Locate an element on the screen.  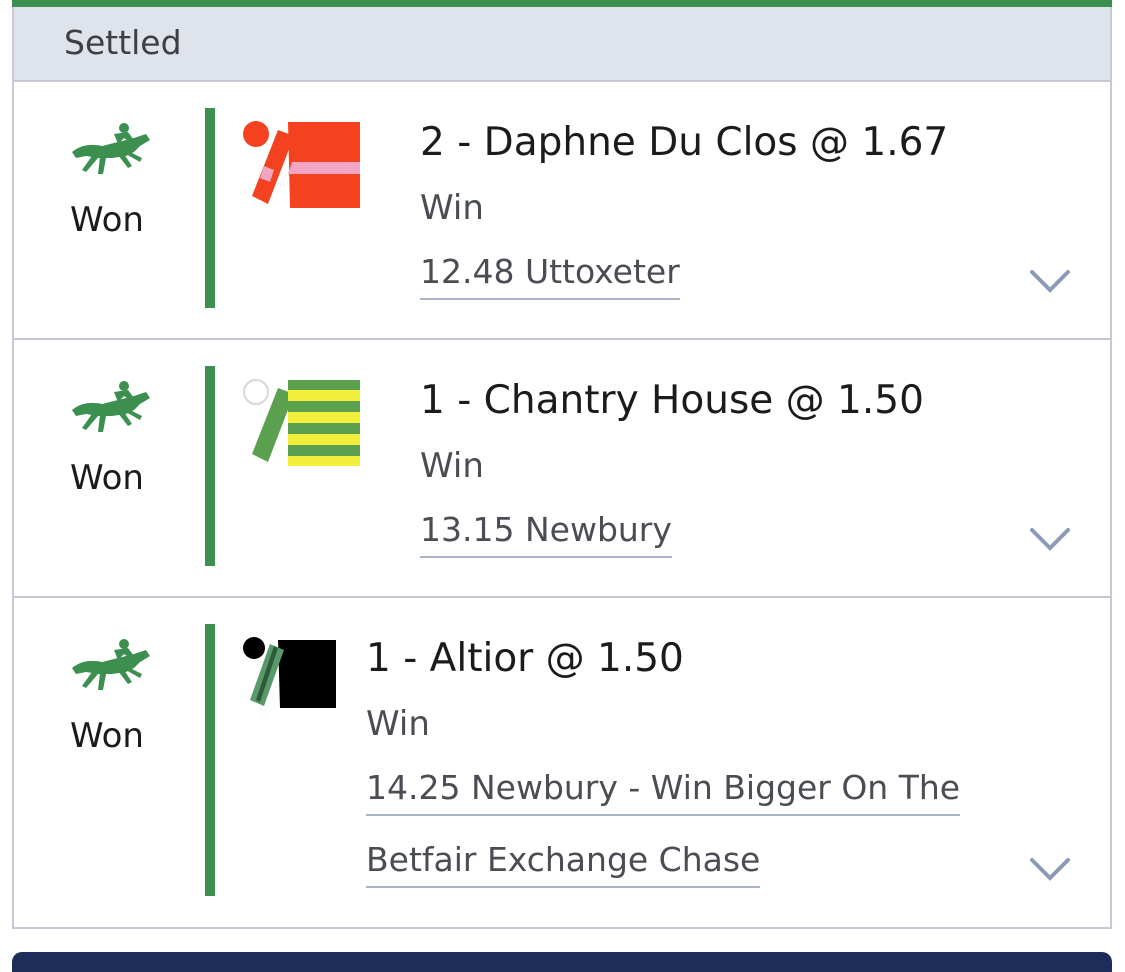
top-accent-bar is located at coordinates (562, 3).